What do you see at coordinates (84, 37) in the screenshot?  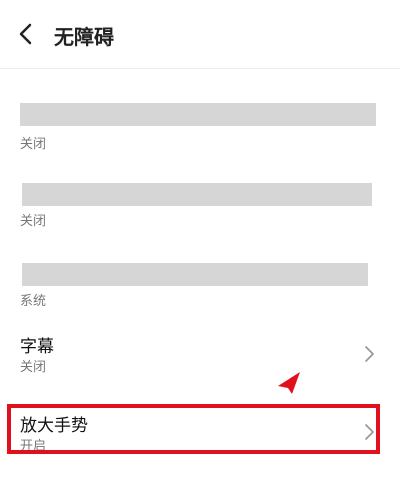 I see `page-title: 无障碍` at bounding box center [84, 37].